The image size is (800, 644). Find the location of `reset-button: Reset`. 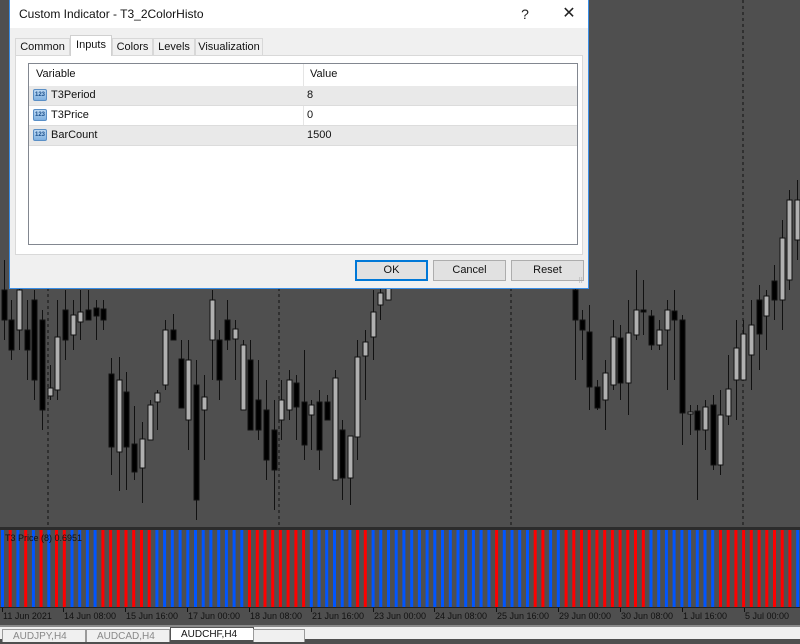

reset-button: Reset is located at coordinates (547, 270).